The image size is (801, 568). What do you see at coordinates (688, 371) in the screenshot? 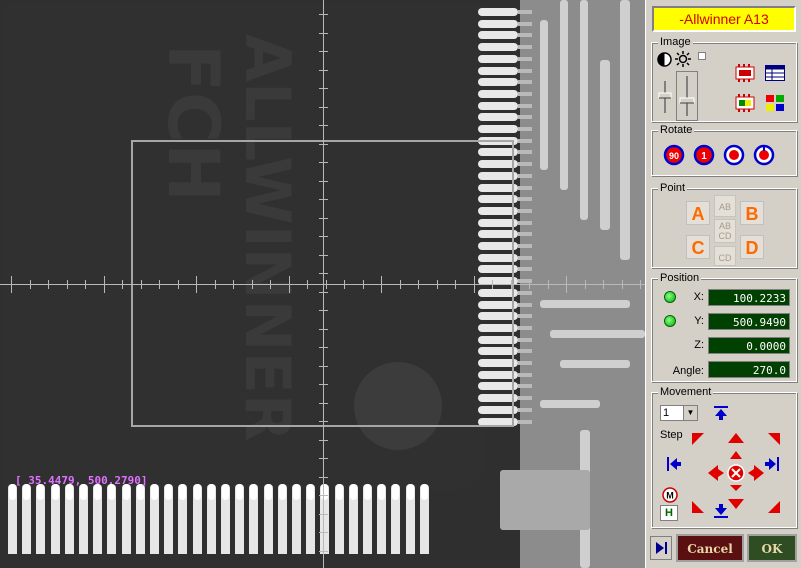
I see `angle-label: Angle:` at bounding box center [688, 371].